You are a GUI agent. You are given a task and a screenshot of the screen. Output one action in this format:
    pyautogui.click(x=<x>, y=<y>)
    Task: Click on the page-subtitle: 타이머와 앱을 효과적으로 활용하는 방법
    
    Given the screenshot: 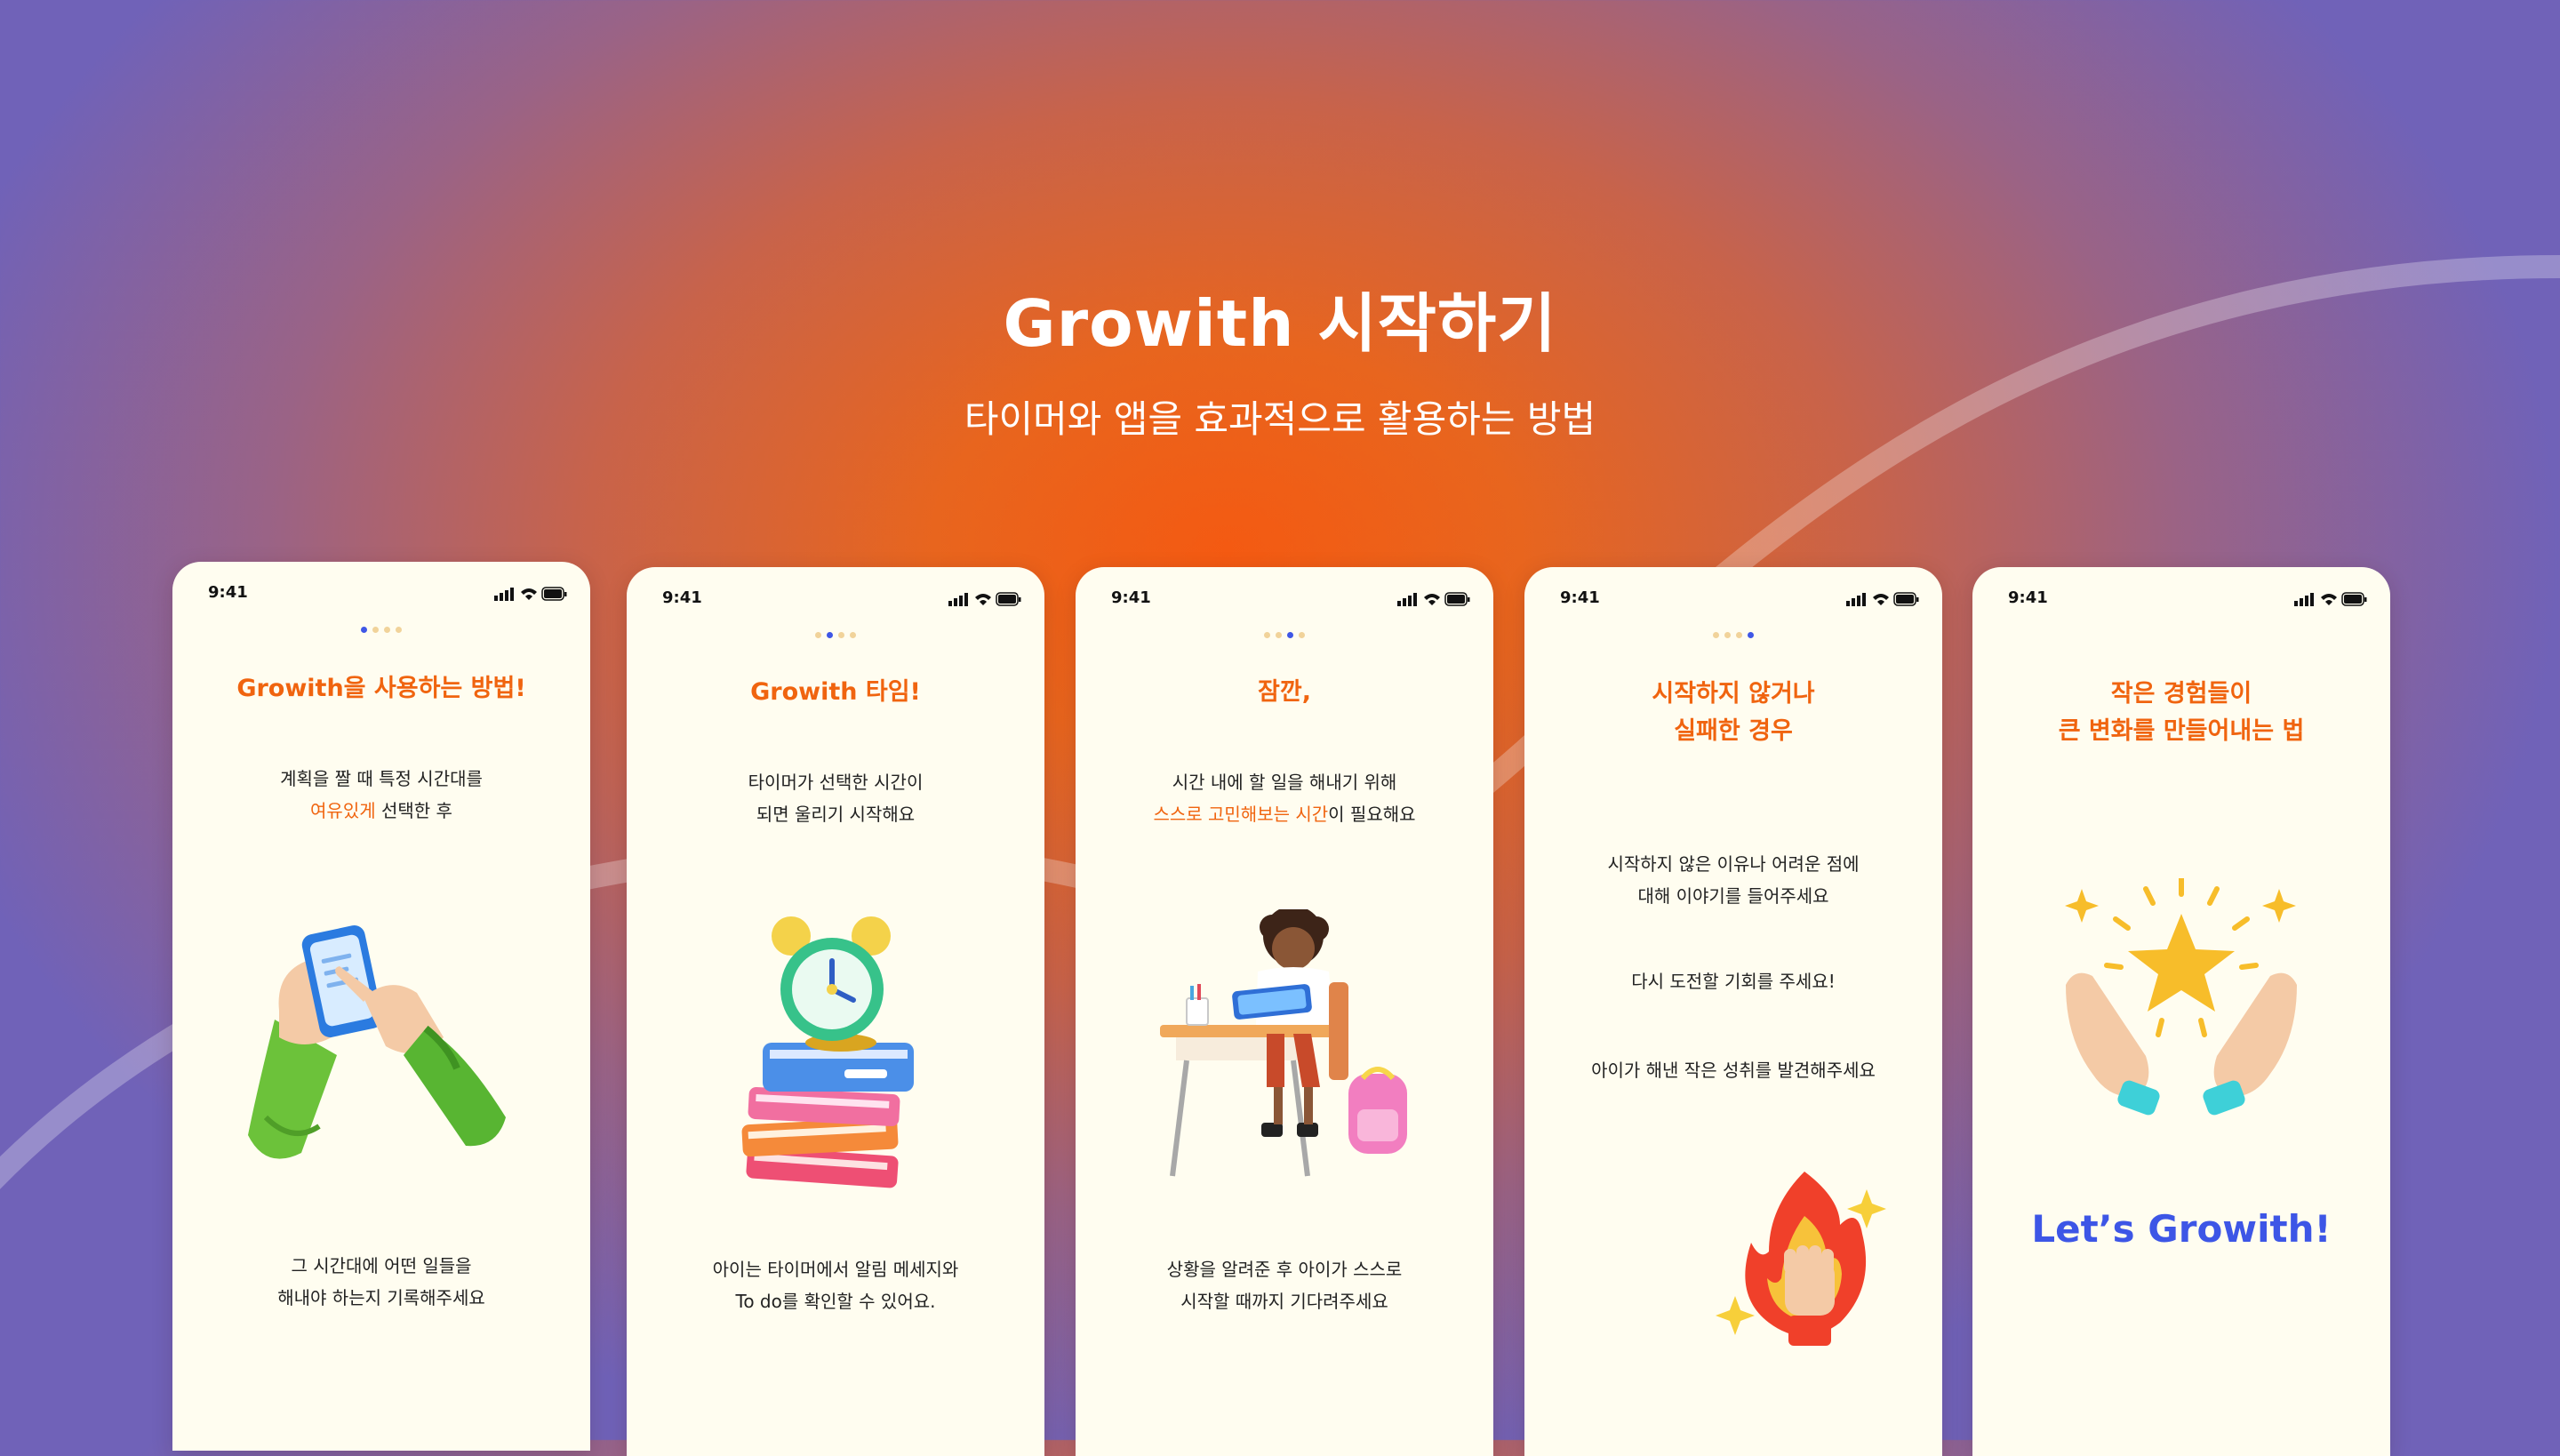 What is the action you would take?
    pyautogui.click(x=1280, y=419)
    